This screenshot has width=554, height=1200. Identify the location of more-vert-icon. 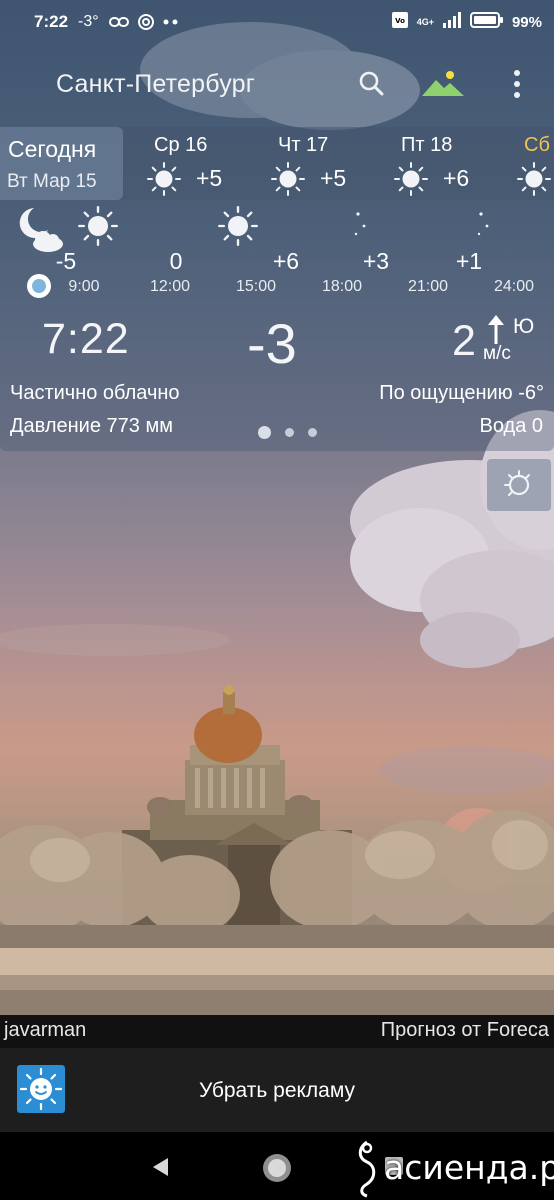
(517, 84).